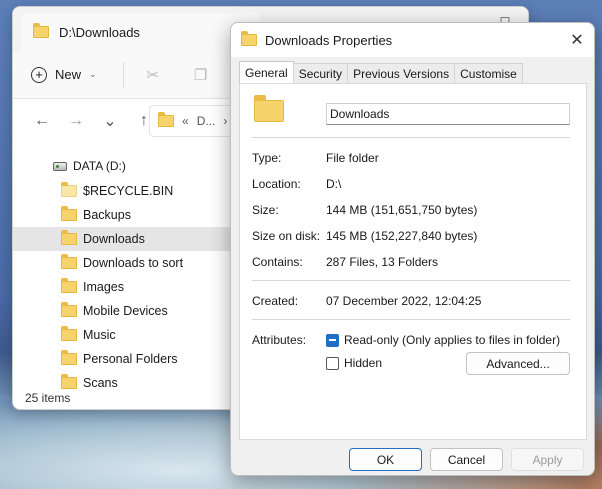 This screenshot has height=489, width=602. I want to click on tree-item-label: Music, so click(99, 335).